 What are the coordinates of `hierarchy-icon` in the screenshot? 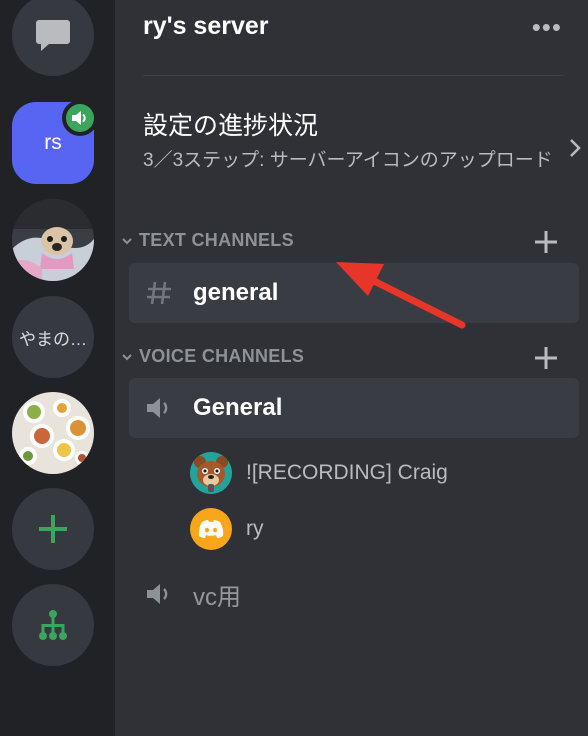 It's located at (53, 625).